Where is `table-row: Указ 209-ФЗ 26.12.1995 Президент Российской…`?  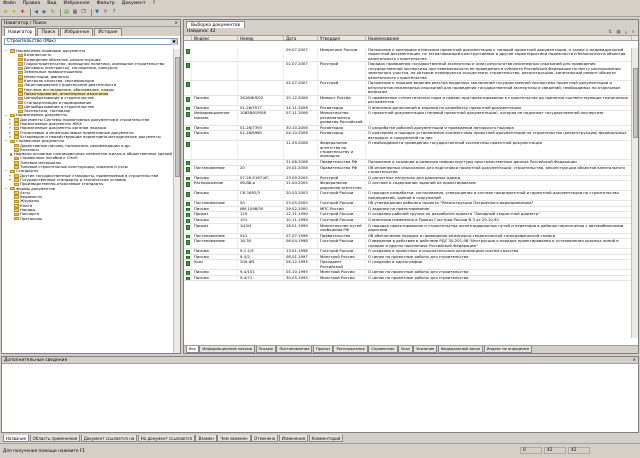
table-row: Указ 209-ФЗ 26.12.1995 Президент Российской… is located at coordinates (408, 265).